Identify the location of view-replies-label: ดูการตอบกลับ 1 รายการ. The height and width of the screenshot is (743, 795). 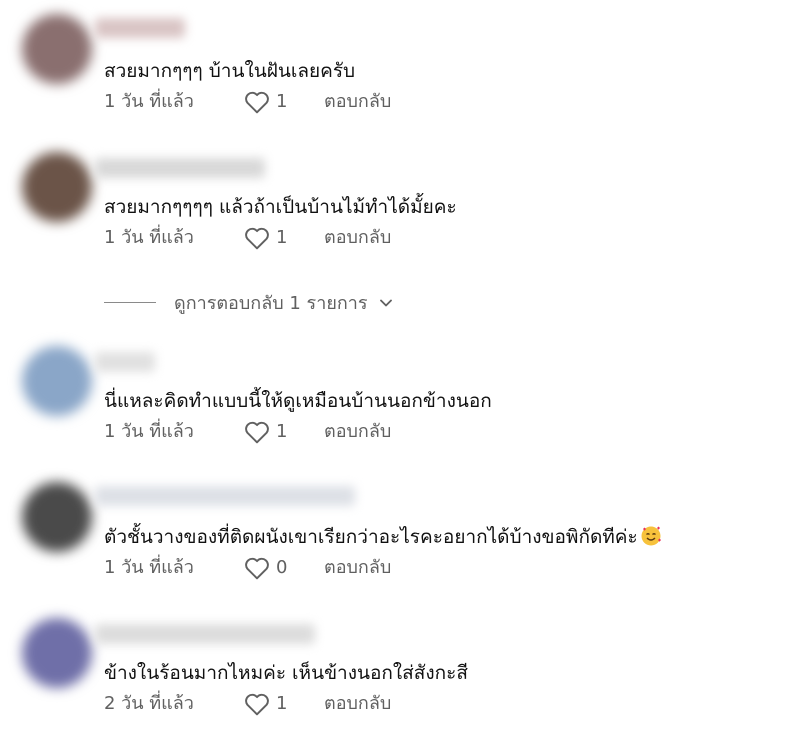
(271, 303).